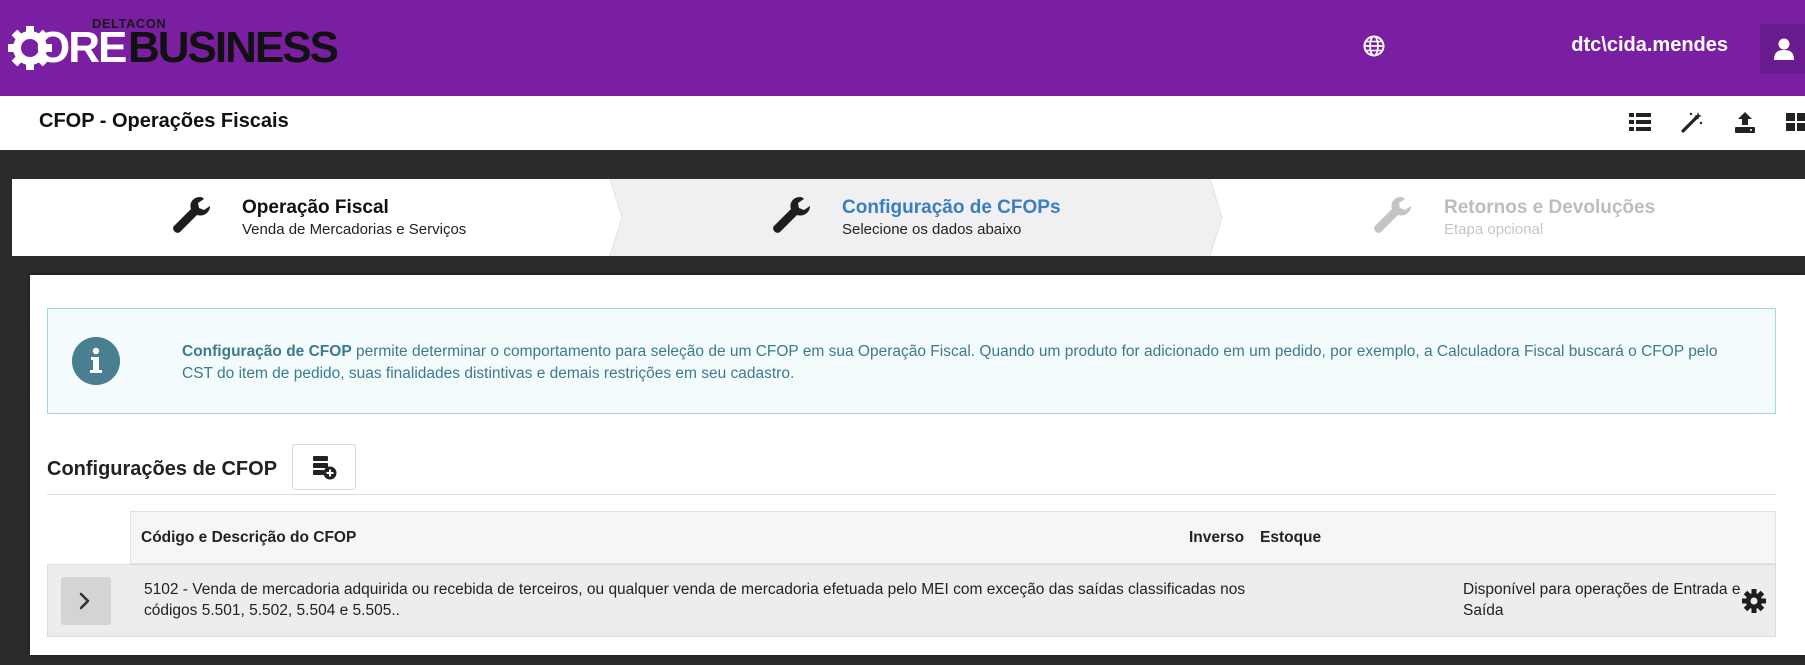 This screenshot has height=665, width=1805. I want to click on list-icon, so click(1640, 122).